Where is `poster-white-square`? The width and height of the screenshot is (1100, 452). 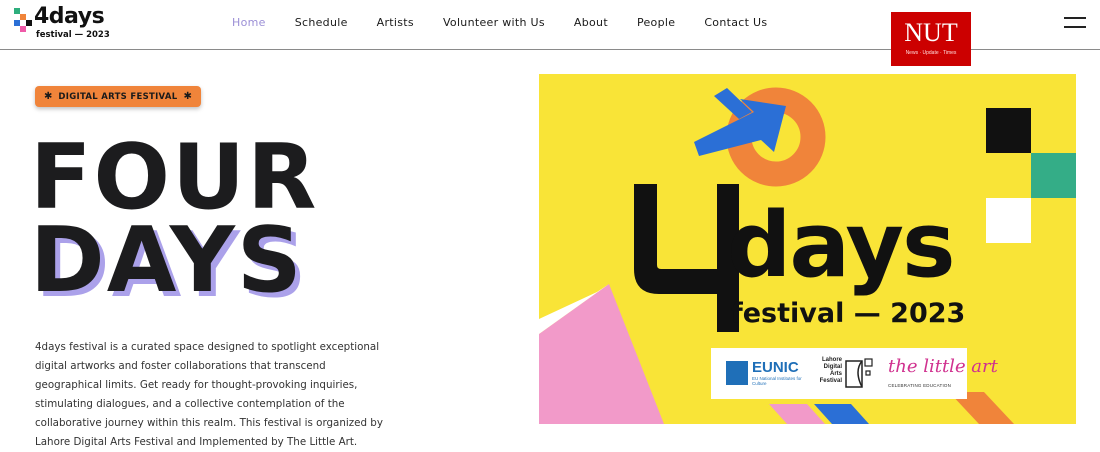
poster-white-square is located at coordinates (1008, 220).